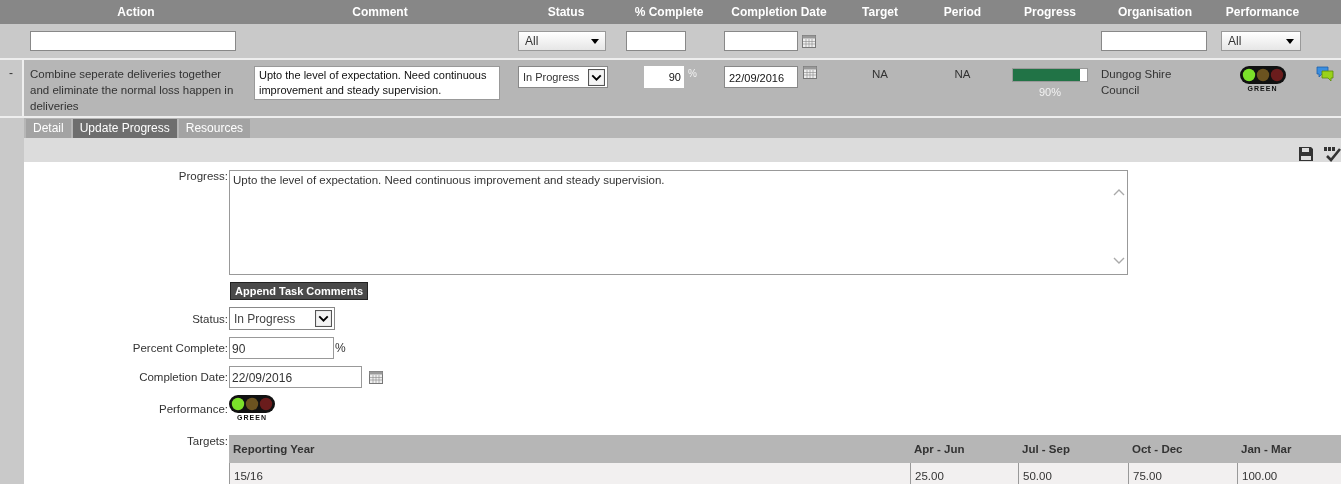 Image resolution: width=1341 pixels, height=484 pixels. Describe the element at coordinates (566, 12) in the screenshot. I see `column-header: Status` at that location.